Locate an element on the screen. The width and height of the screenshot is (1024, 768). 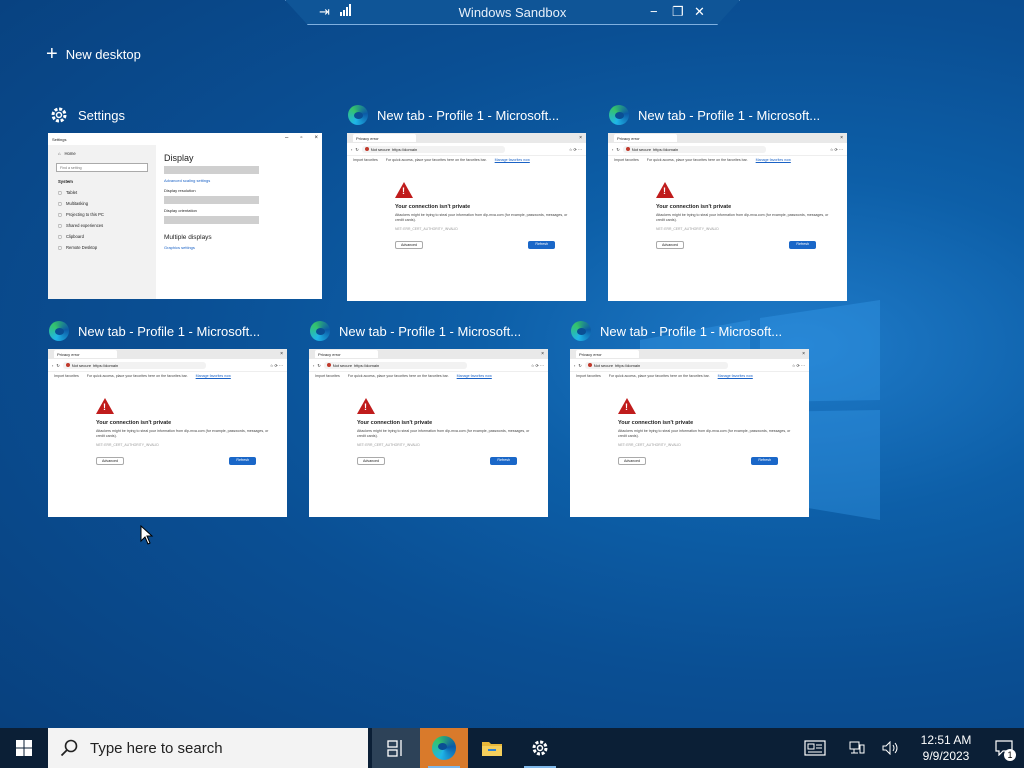
settings-heading: Display is located at coordinates (179, 158).